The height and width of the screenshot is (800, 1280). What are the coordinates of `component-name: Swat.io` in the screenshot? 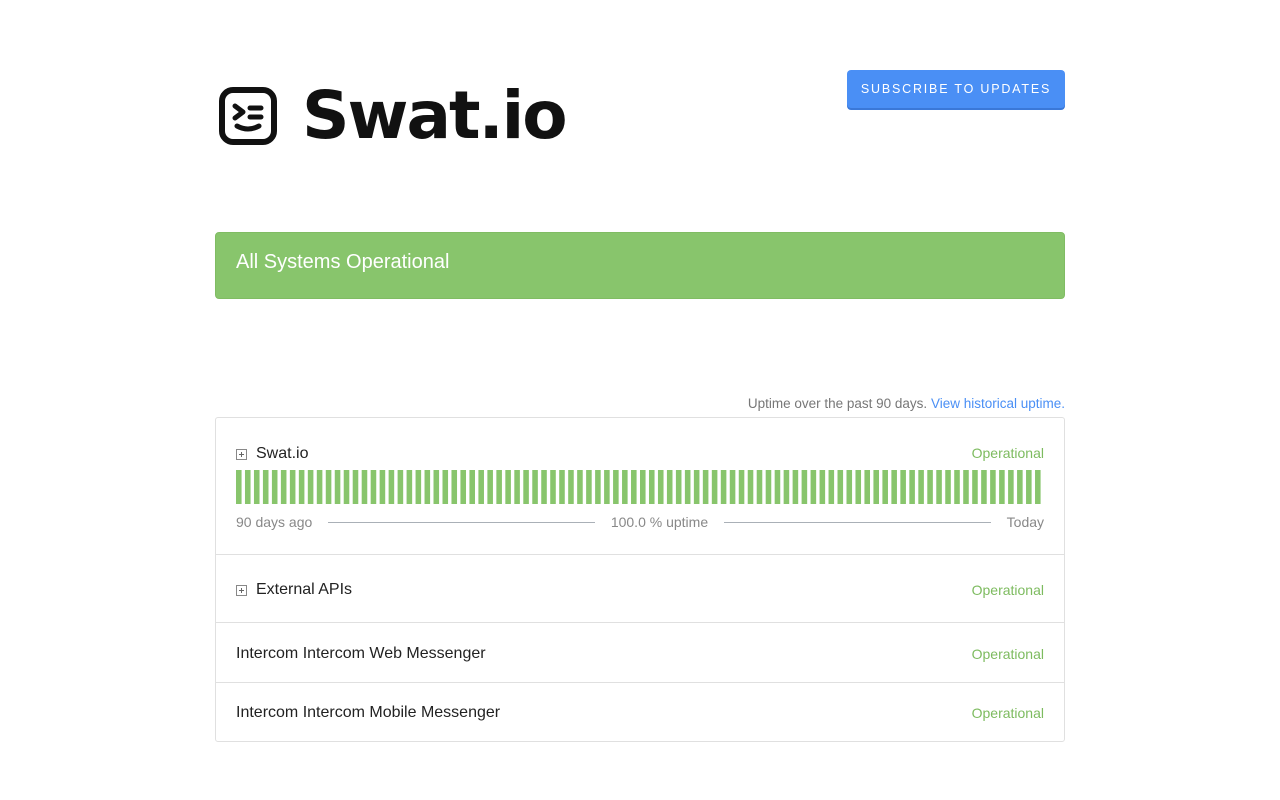 It's located at (282, 453).